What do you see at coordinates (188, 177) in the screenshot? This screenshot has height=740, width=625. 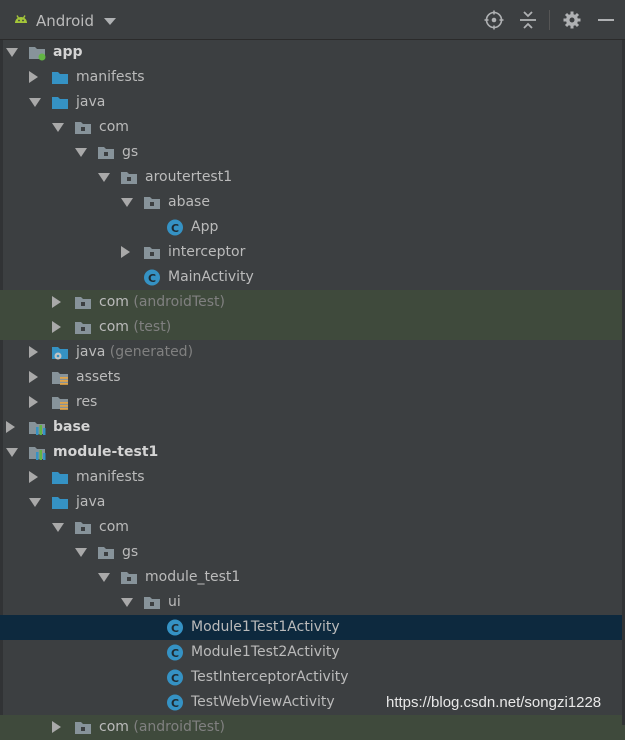 I see `tree-row-label: aroutertest1` at bounding box center [188, 177].